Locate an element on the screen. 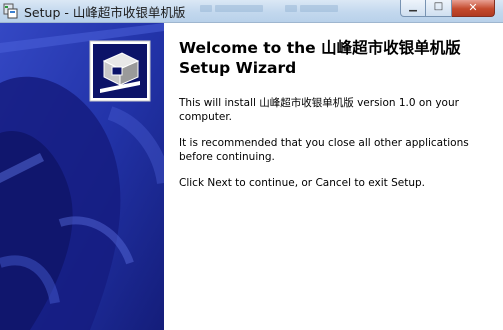  maximize-button: □ is located at coordinates (439, 8).